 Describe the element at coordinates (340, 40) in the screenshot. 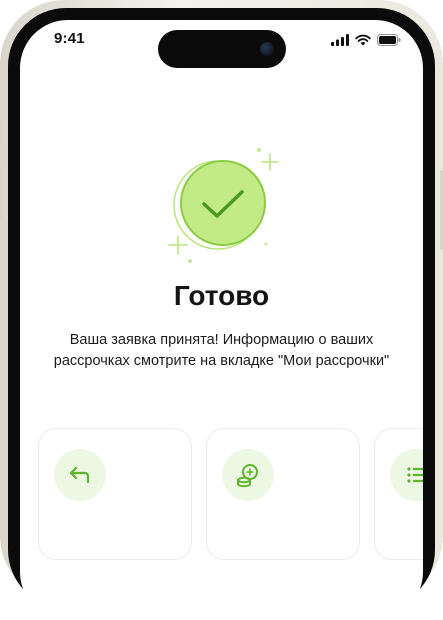

I see `signal-icon` at that location.